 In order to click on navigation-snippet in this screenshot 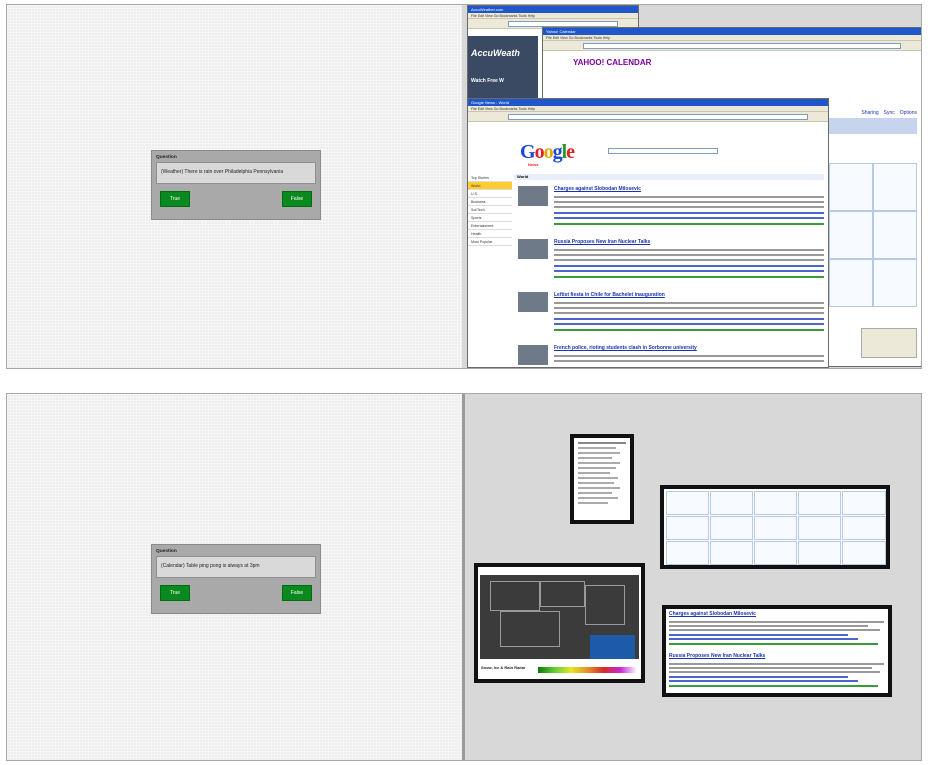, I will do `click(602, 479)`.